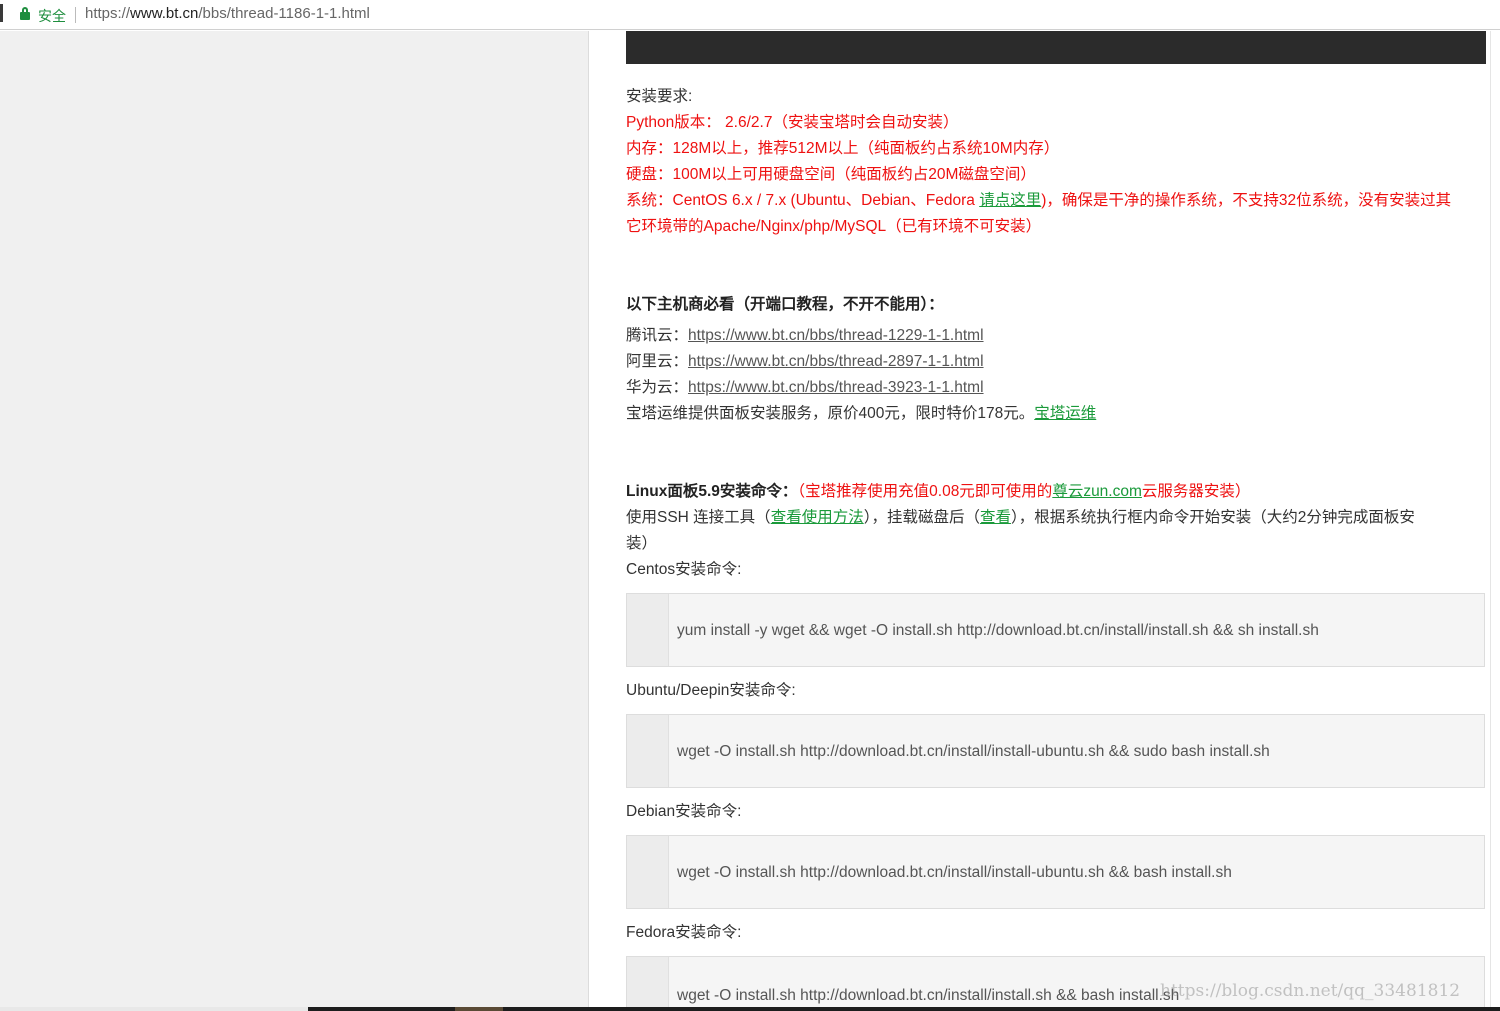  I want to click on system-link: 请点这里, so click(1010, 200).